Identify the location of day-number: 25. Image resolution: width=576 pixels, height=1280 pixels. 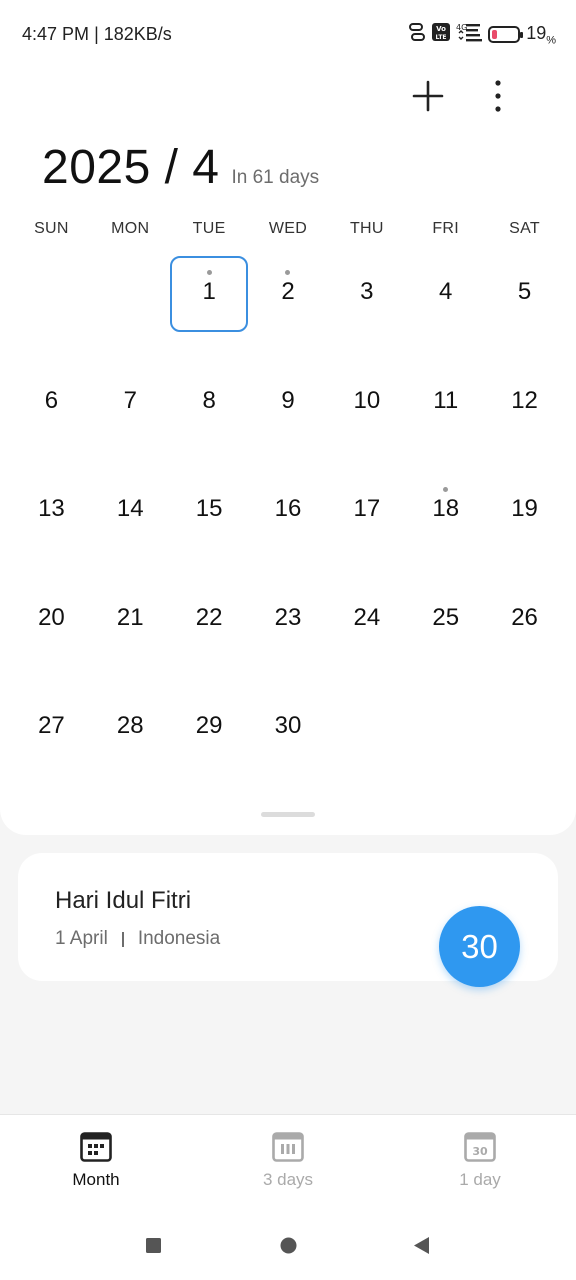
(446, 617).